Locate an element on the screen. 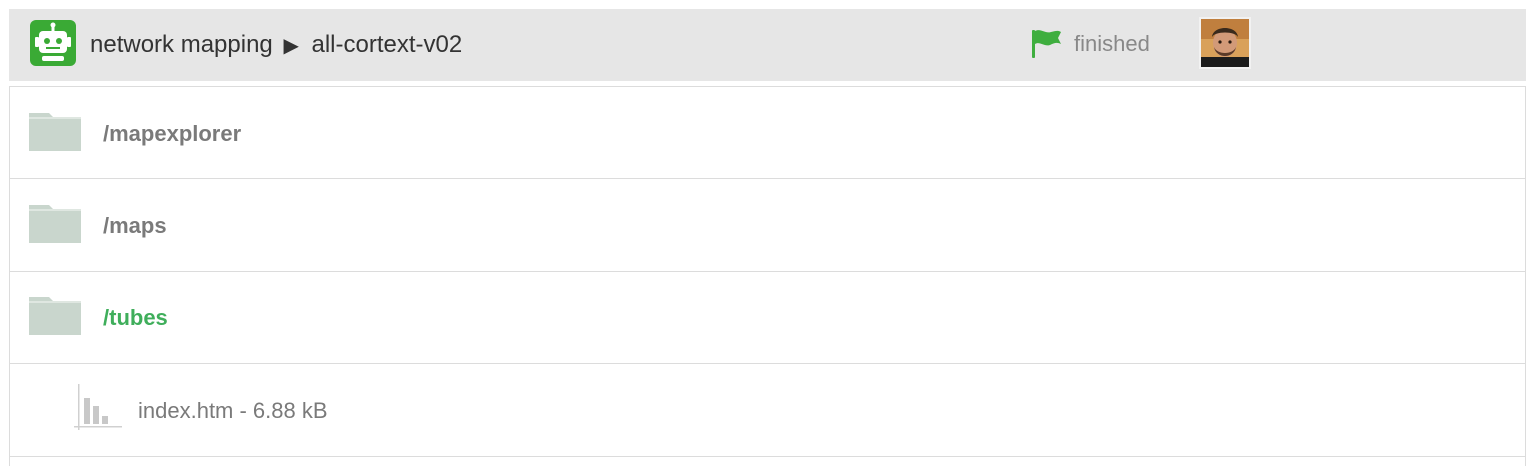 This screenshot has height=466, width=1536. breadcrumb-project: network mapping is located at coordinates (181, 44).